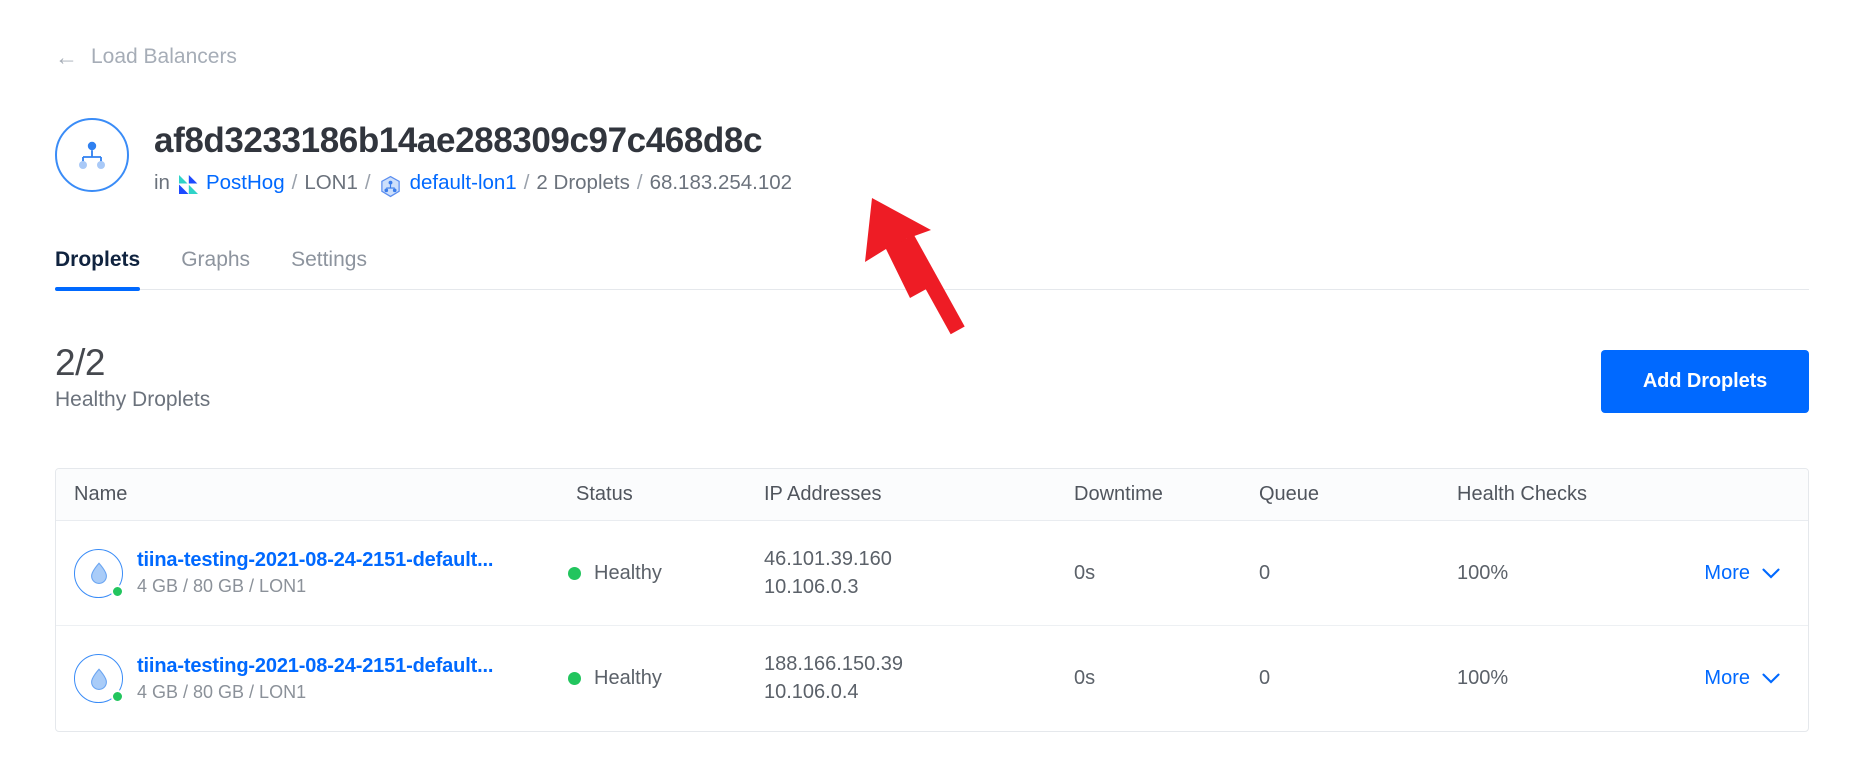  I want to click on column-header-downtime: Downtime, so click(1118, 494).